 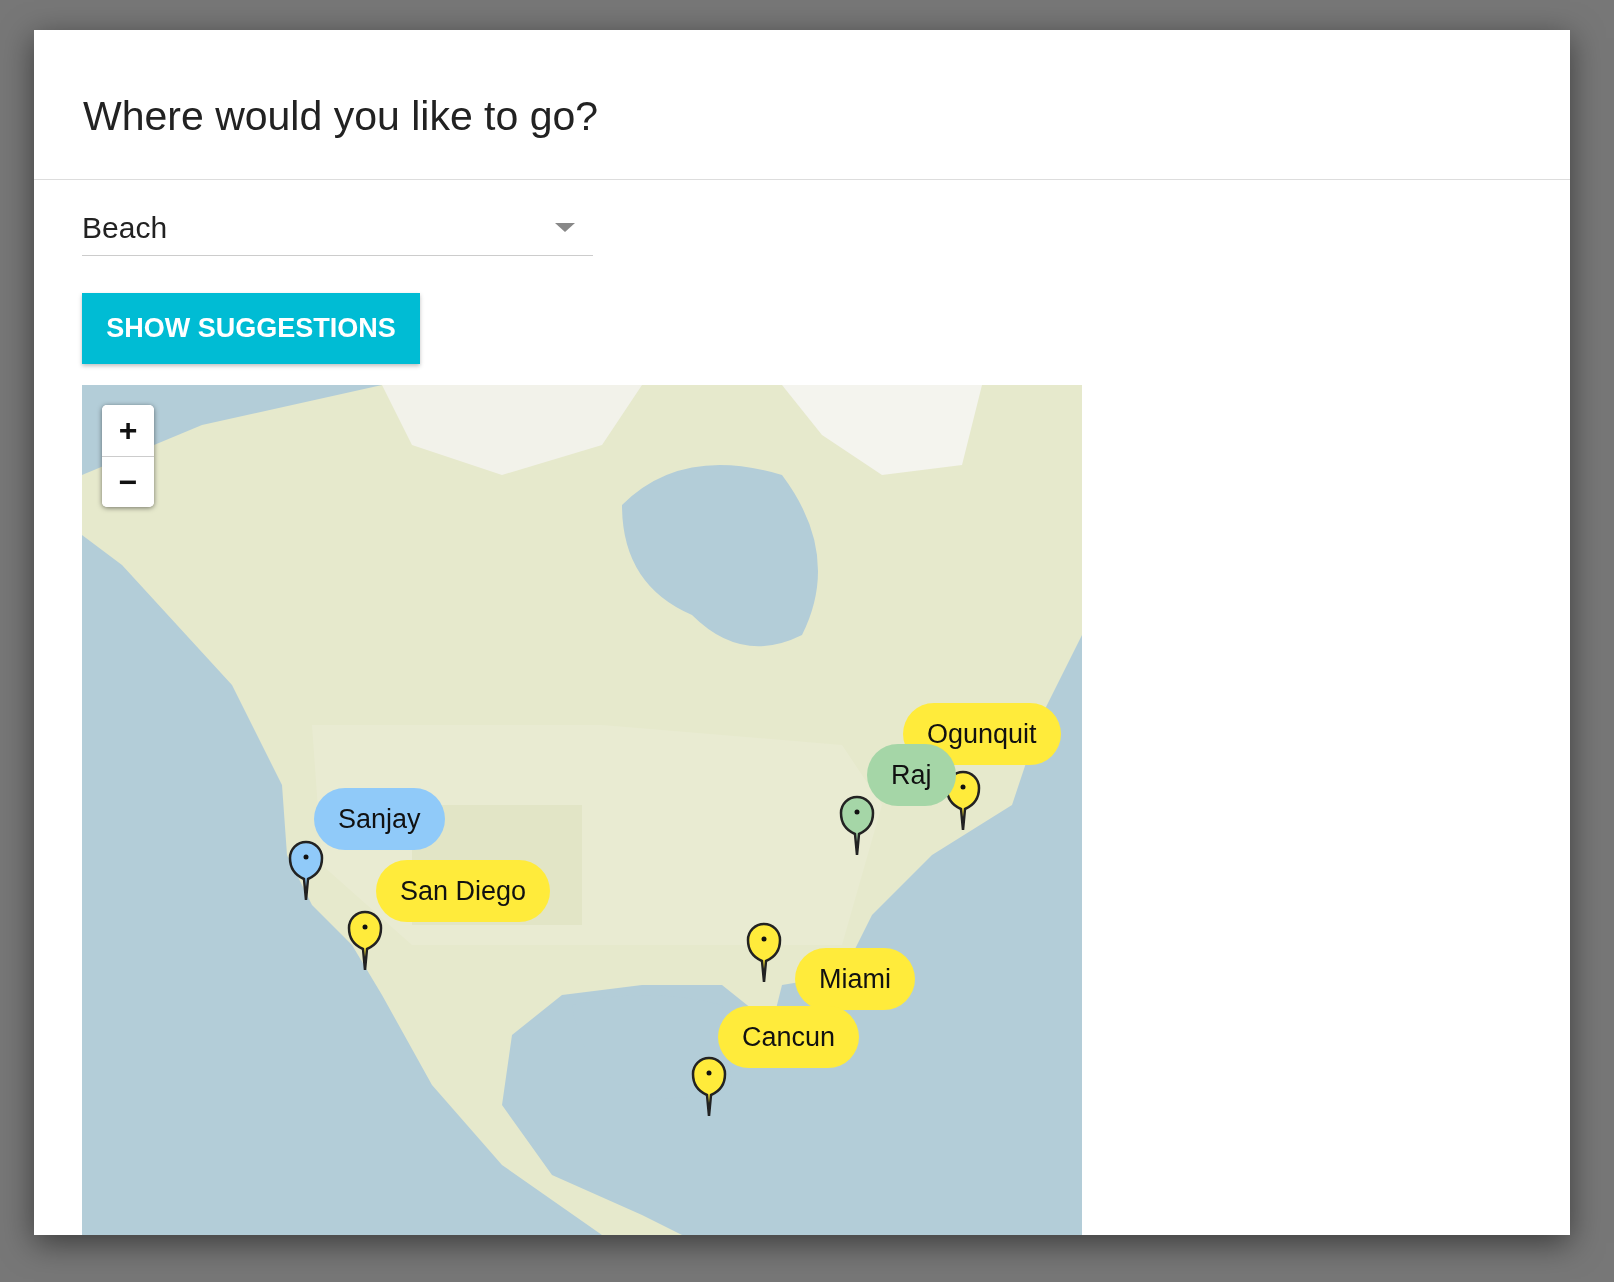 I want to click on dialog-title: Where would you like to go?, so click(x=341, y=116).